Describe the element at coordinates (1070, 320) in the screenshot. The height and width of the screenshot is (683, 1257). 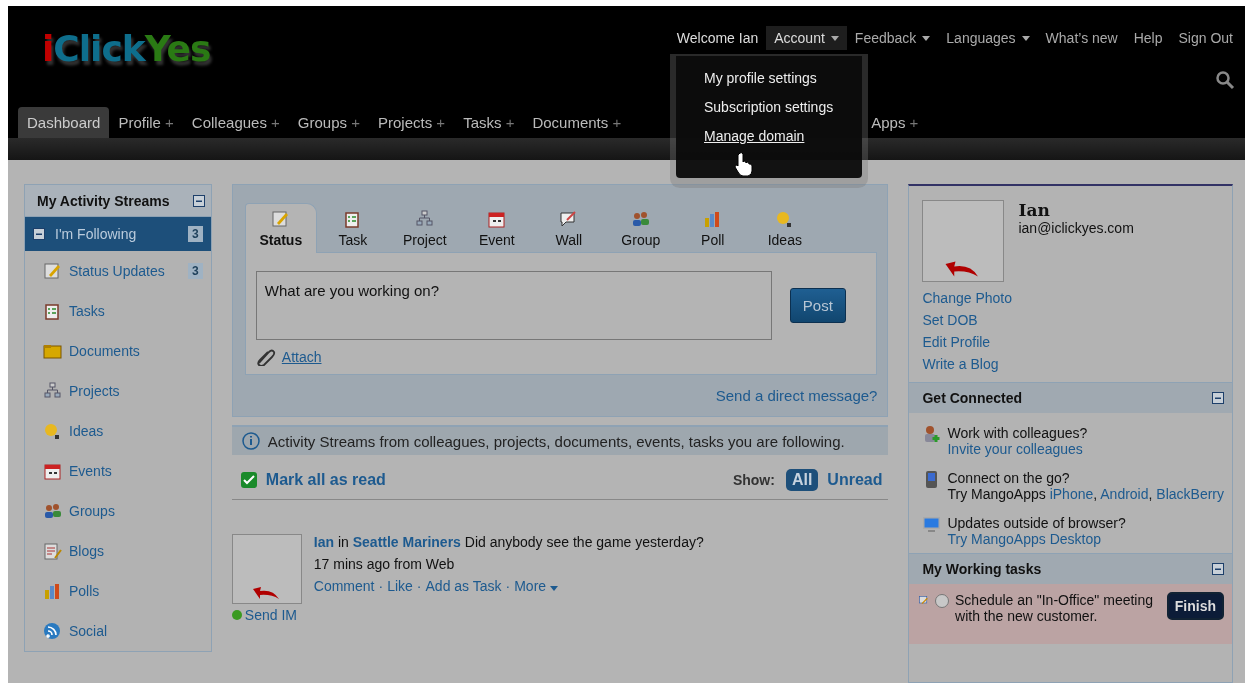
I see `profile-link: Set DOB` at that location.